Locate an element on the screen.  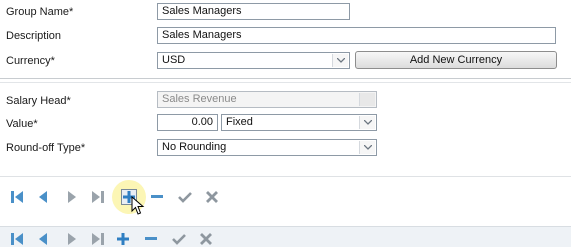
mouse-pointer-icon is located at coordinates (138, 207).